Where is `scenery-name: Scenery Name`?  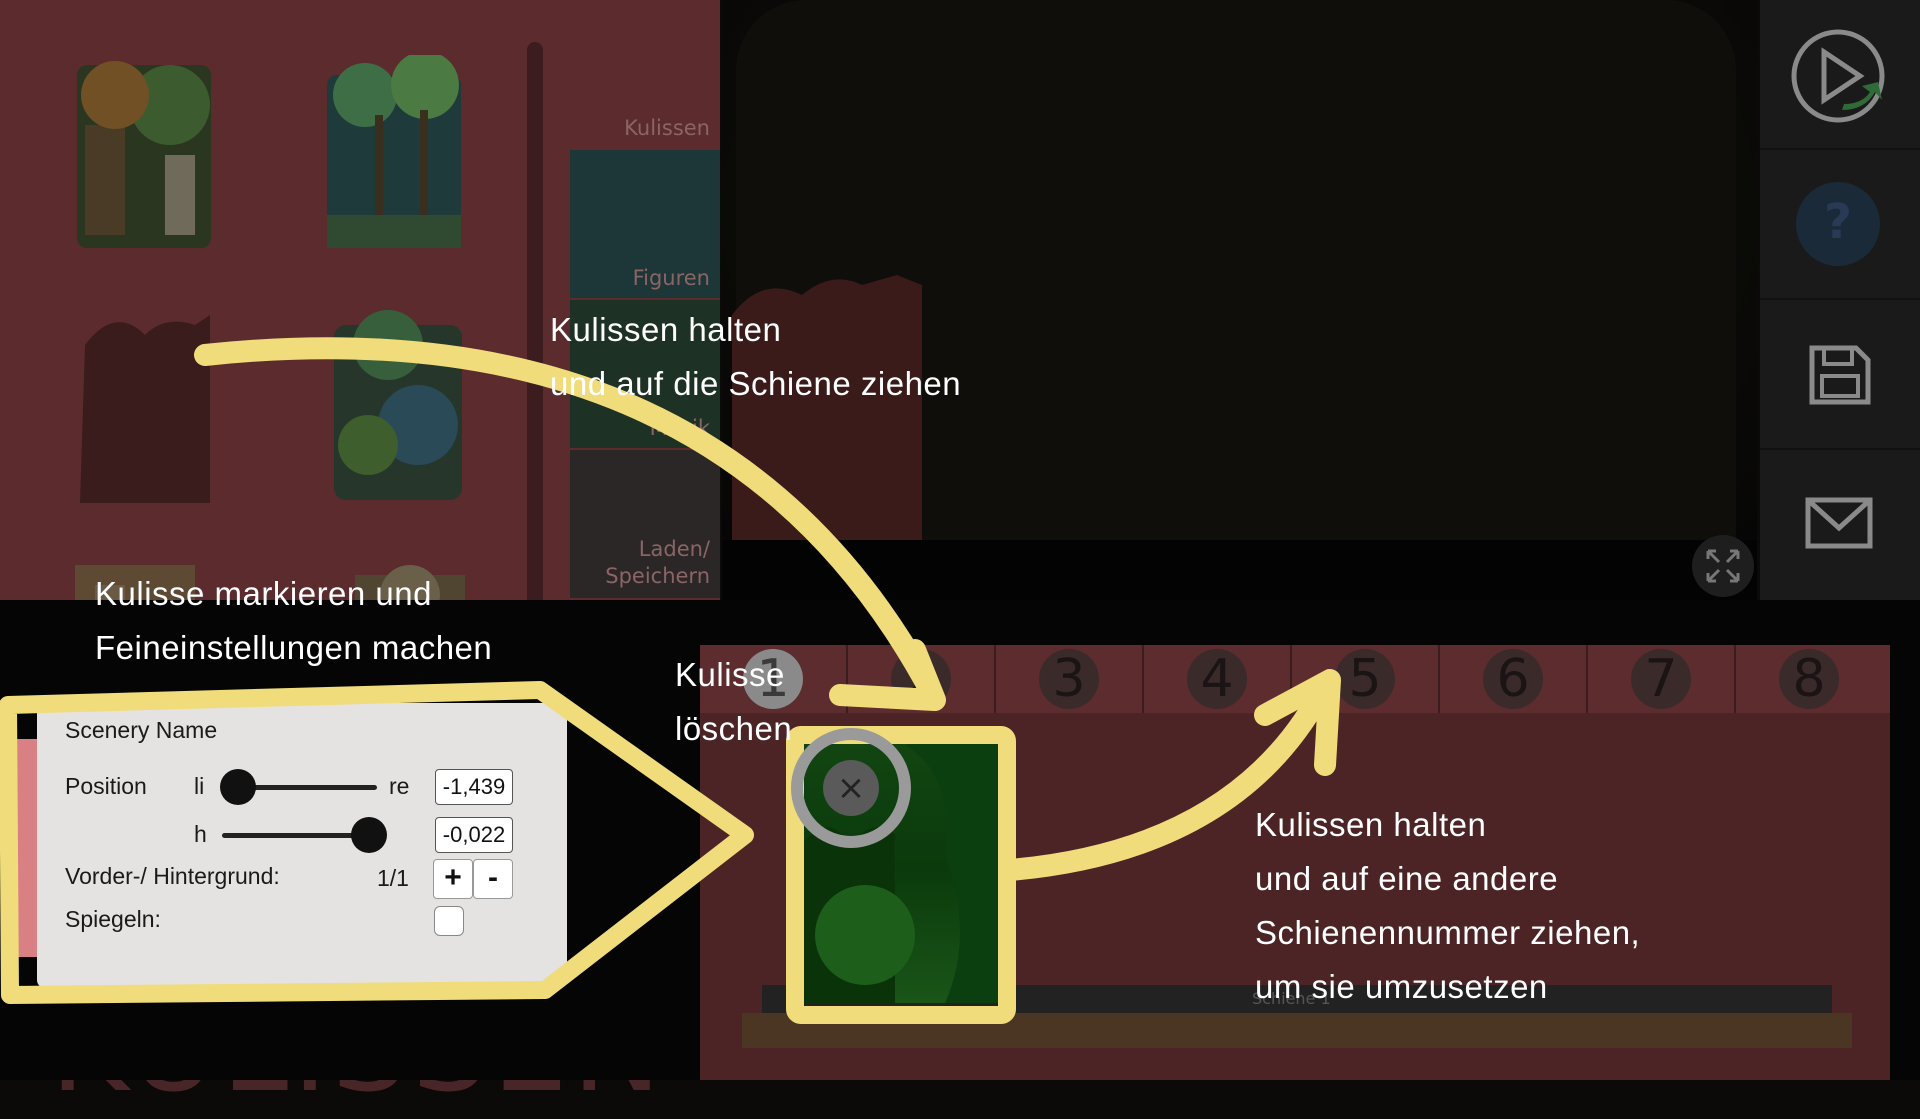 scenery-name: Scenery Name is located at coordinates (141, 730).